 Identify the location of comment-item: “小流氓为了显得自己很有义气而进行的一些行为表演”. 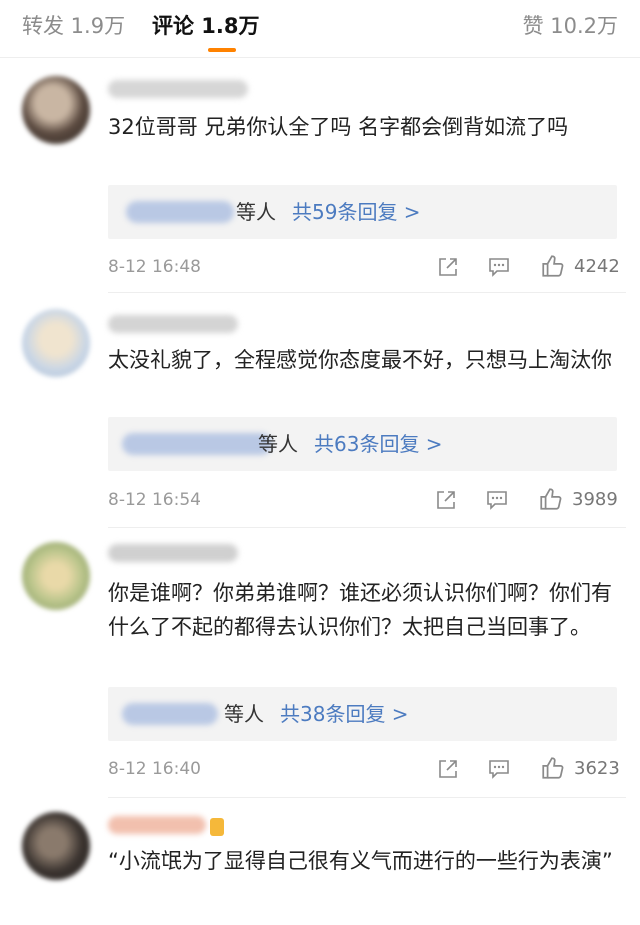
(320, 861).